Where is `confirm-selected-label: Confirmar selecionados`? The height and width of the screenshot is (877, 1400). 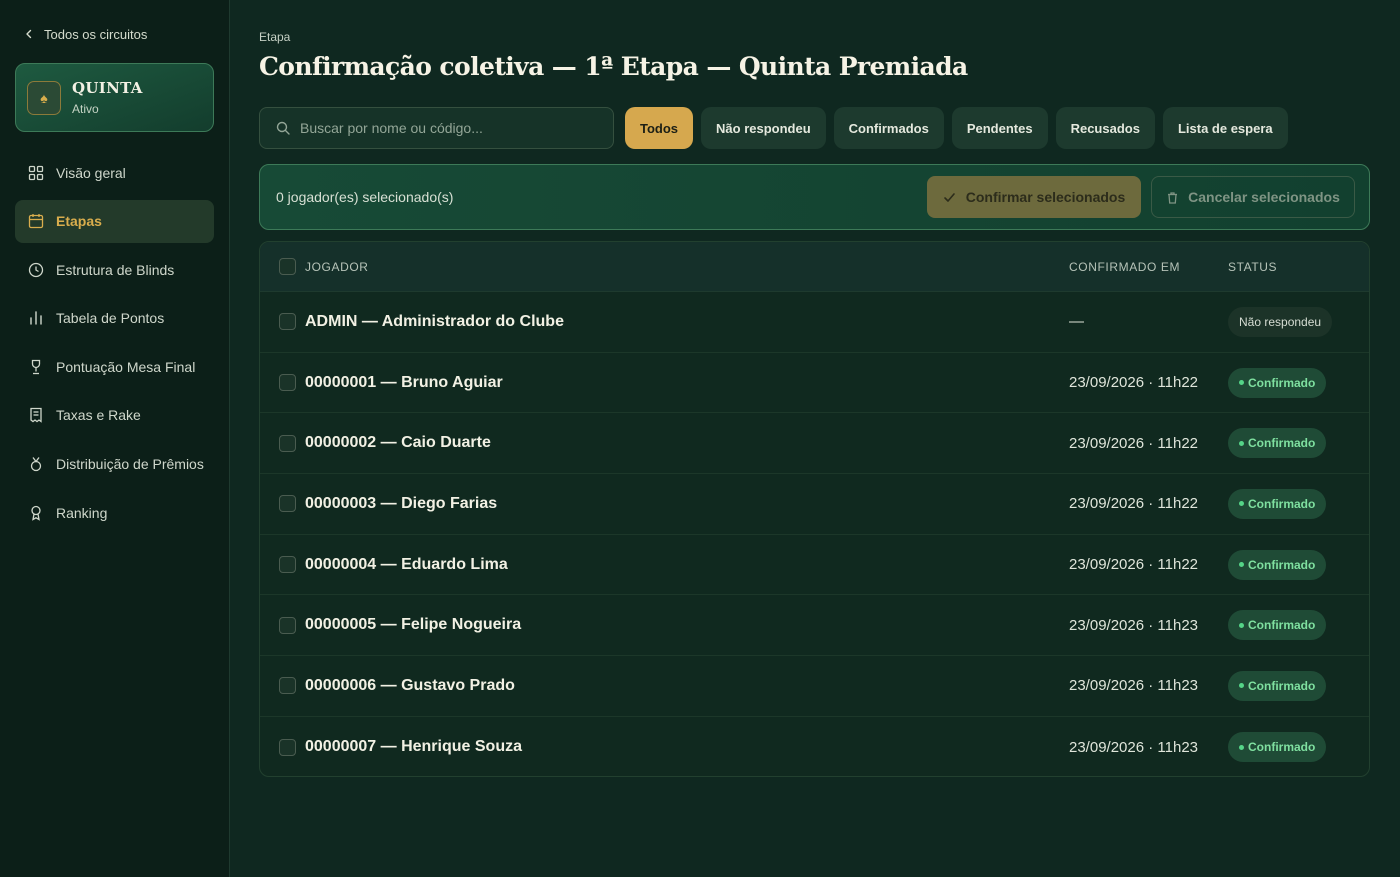
confirm-selected-label: Confirmar selecionados is located at coordinates (1045, 197).